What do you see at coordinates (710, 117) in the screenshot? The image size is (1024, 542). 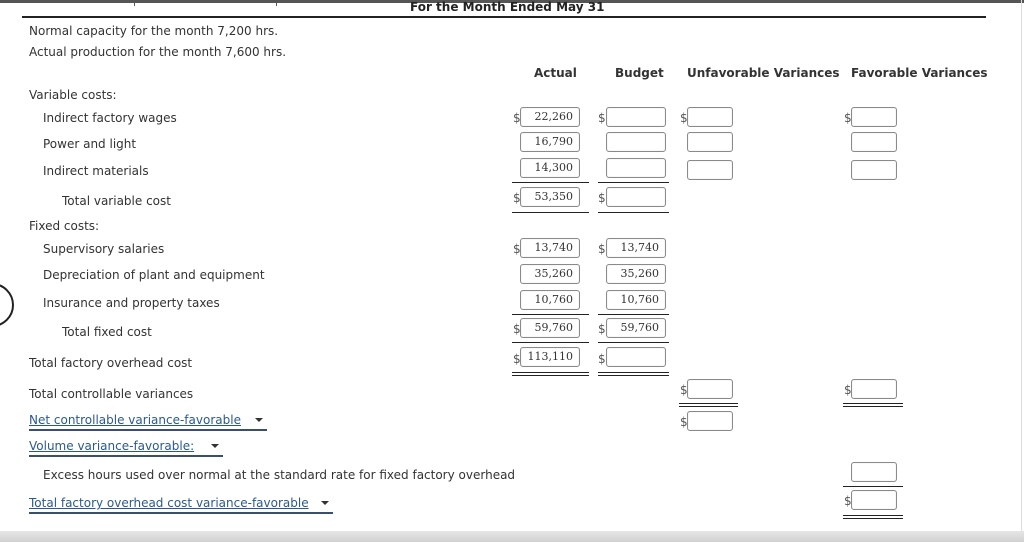 I see `unfavorable-indirect-factory-wages-input` at bounding box center [710, 117].